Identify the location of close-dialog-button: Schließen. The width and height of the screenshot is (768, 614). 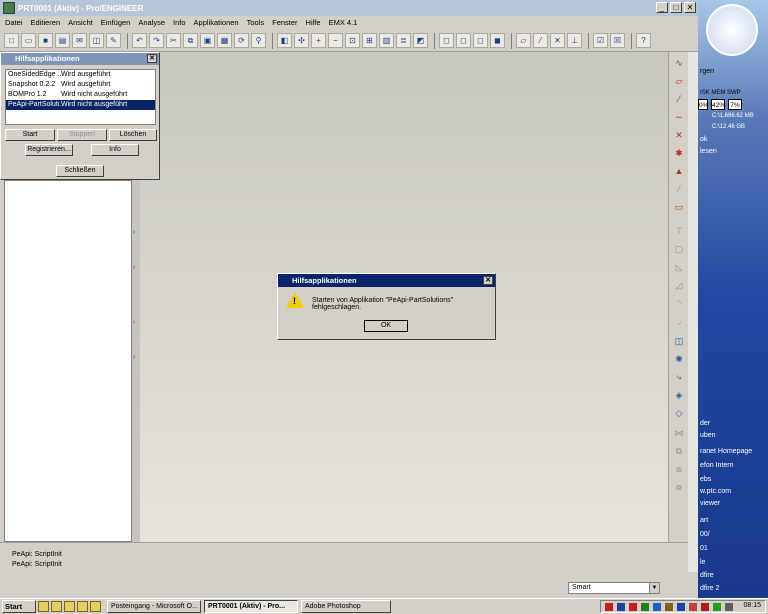
(80, 171).